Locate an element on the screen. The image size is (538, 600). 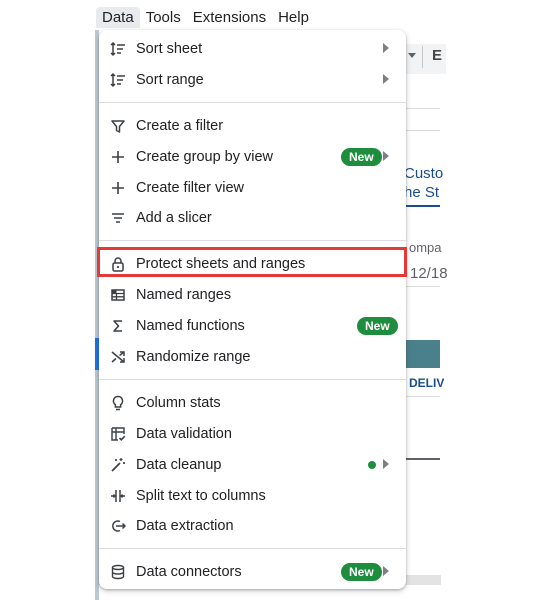
menu-help: Help is located at coordinates (293, 17).